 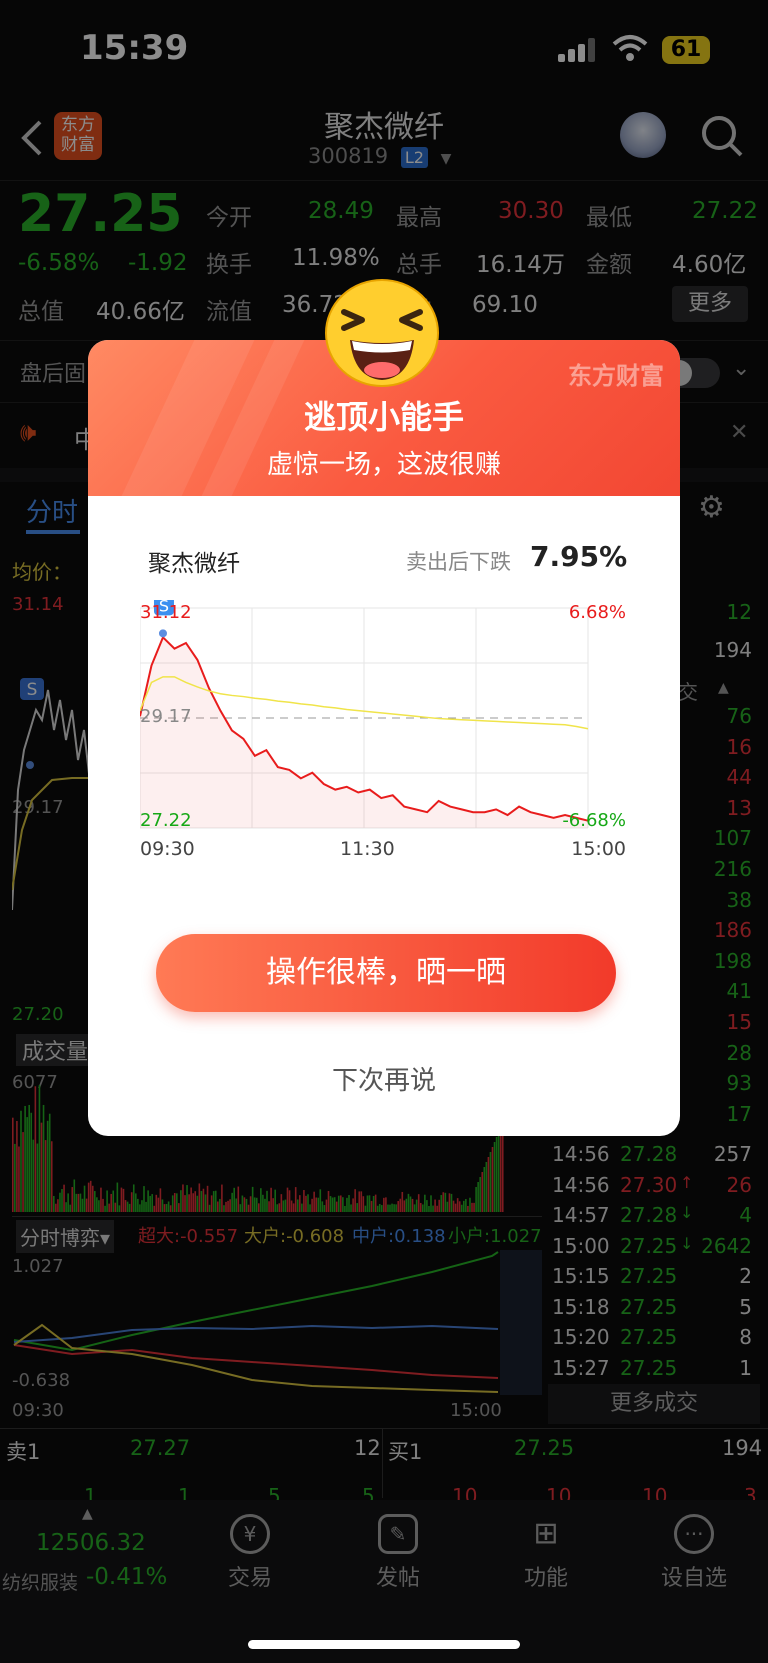 I want to click on chart-x-mid: 11:30, so click(x=367, y=849).